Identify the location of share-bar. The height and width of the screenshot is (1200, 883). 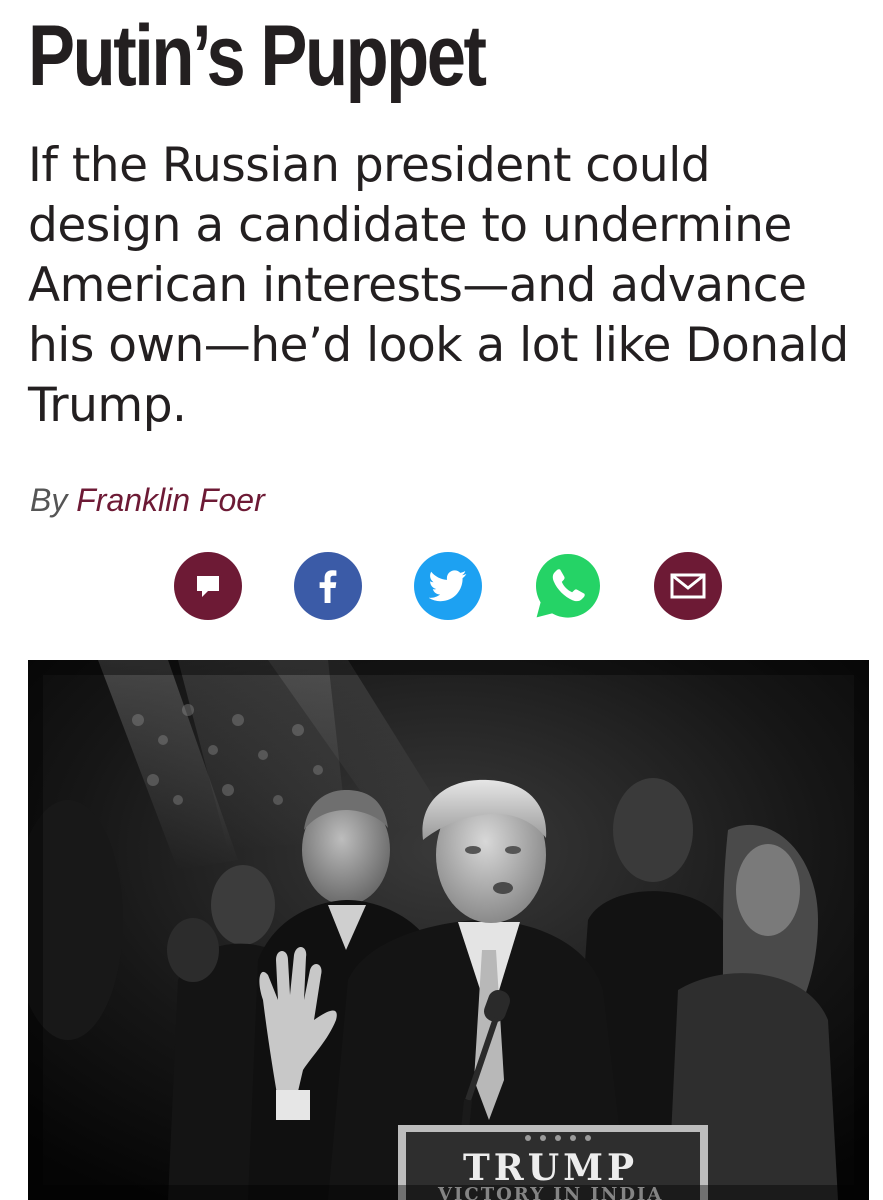
(441, 586).